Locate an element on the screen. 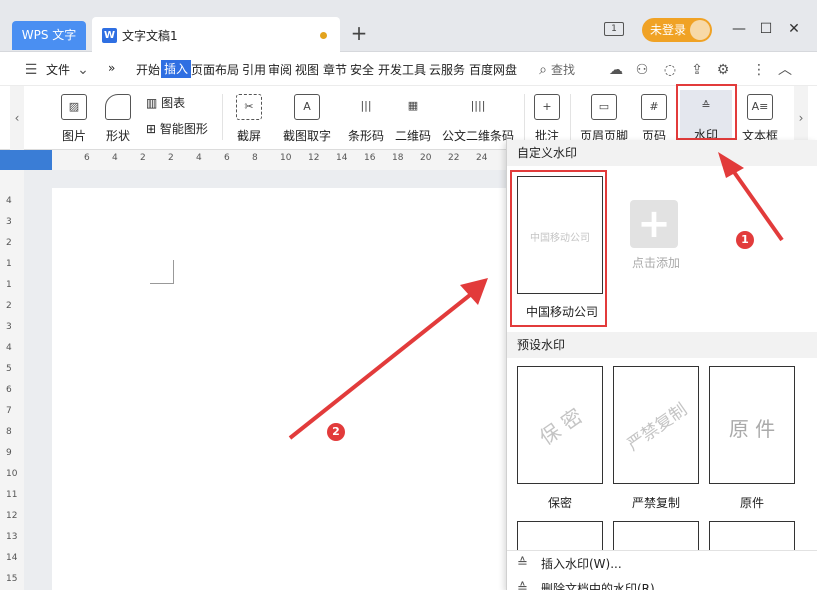  textbox-button: A≡ 文本框 is located at coordinates (760, 119).